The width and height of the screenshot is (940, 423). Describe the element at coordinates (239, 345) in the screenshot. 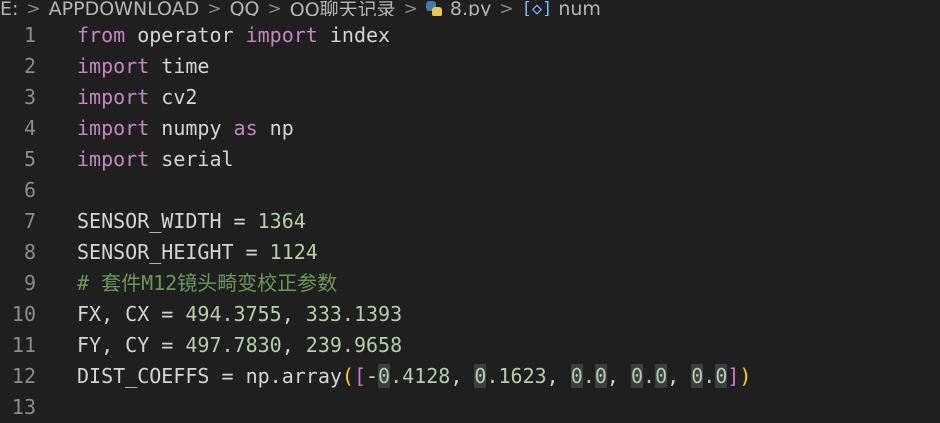

I see `line-code: FY, CY = 497.7830, 239.9658` at that location.